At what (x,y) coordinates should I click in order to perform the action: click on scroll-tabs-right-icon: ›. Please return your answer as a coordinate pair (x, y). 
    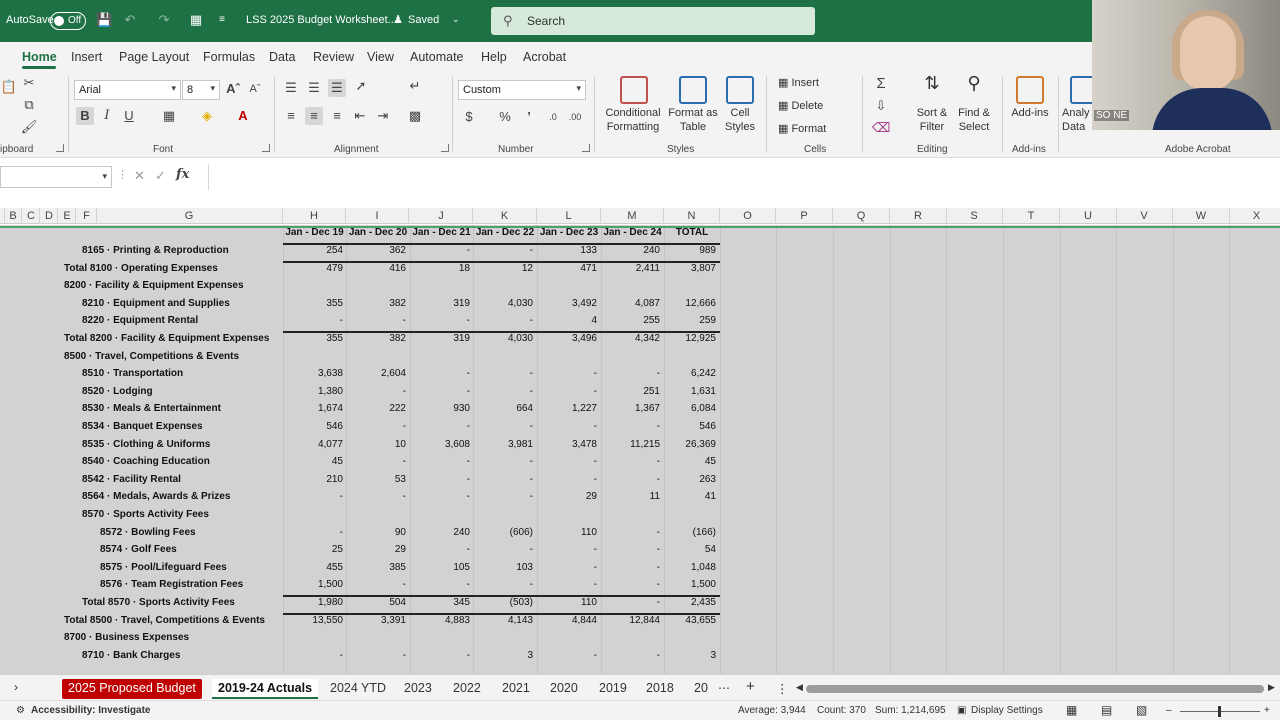
    Looking at the image, I should click on (16, 688).